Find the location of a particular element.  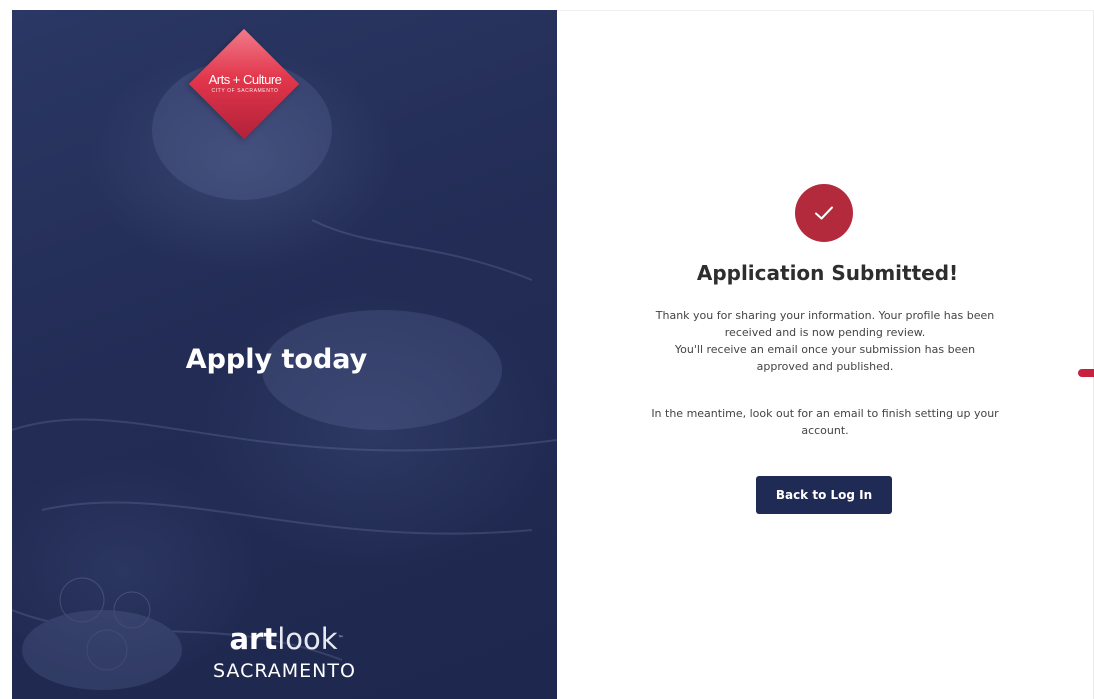

trademark-mark: ™ is located at coordinates (340, 638).